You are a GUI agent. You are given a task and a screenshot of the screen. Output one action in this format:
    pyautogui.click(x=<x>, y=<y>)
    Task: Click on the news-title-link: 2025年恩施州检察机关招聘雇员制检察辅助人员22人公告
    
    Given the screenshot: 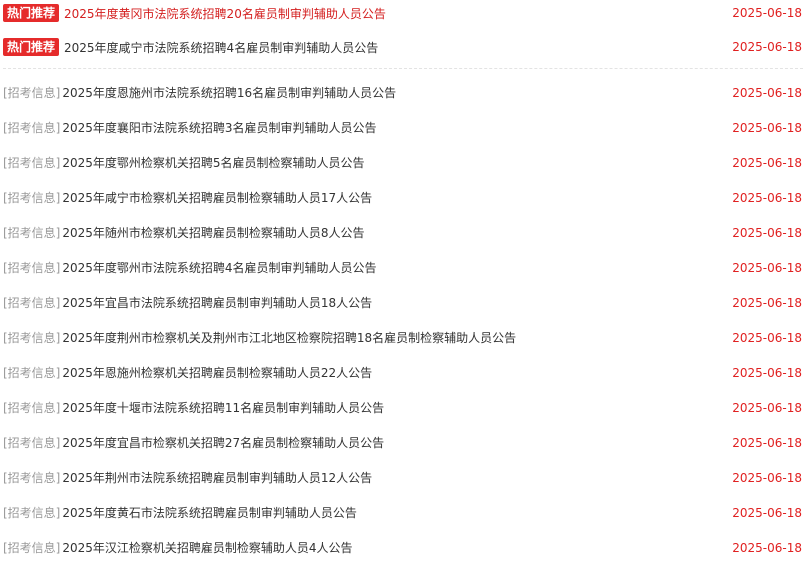 What is the action you would take?
    pyautogui.click(x=217, y=372)
    